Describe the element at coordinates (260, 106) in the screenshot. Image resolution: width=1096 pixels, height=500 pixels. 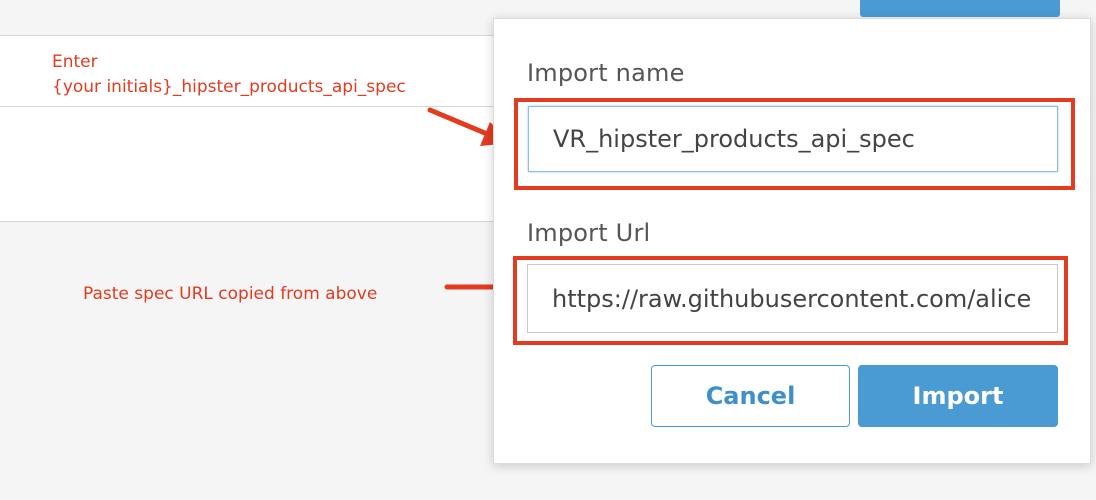
I see `background-divider` at that location.